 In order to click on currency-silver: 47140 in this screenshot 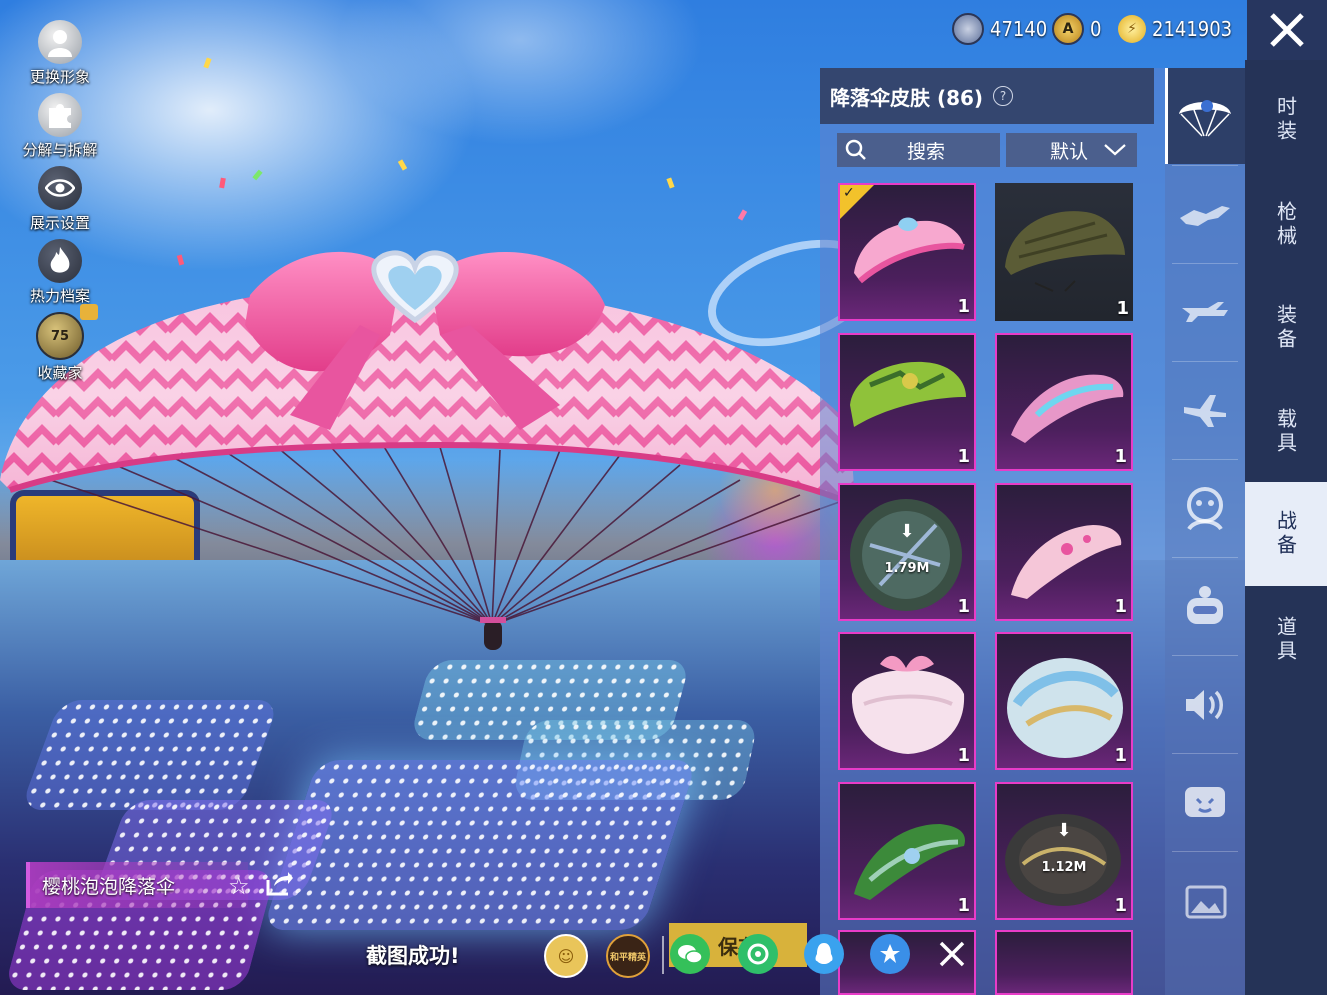, I will do `click(999, 29)`.